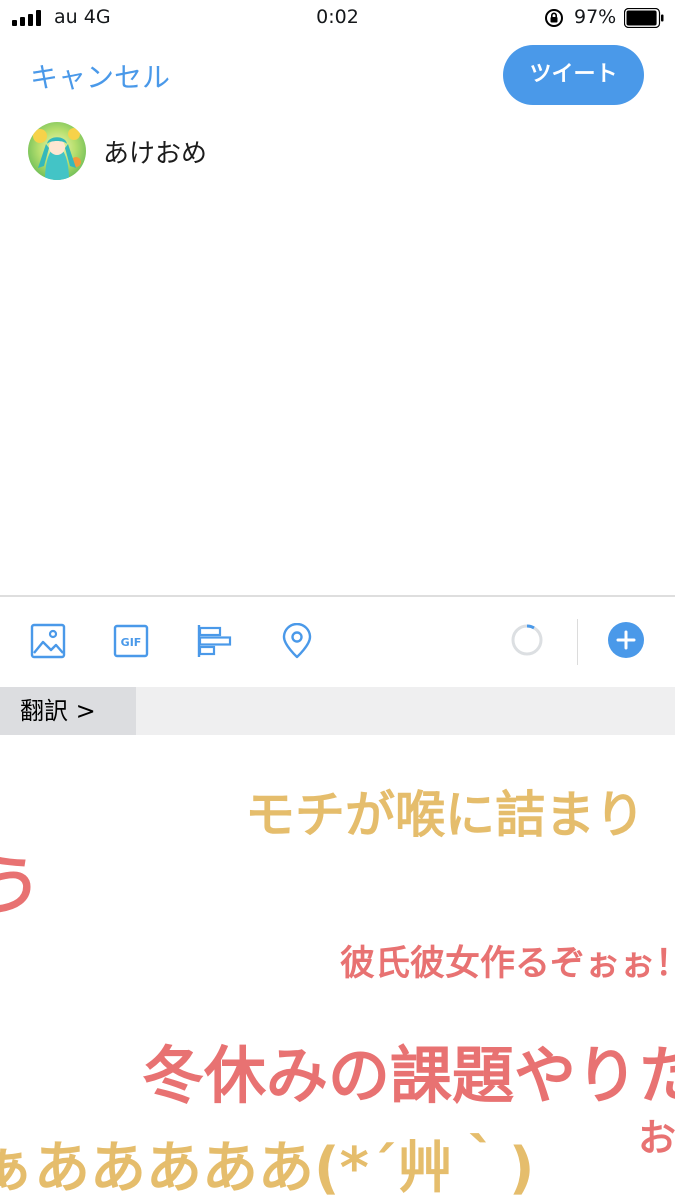 Image resolution: width=675 pixels, height=1200 pixels. What do you see at coordinates (507, 960) in the screenshot?
I see `stamp-item: 彼氏彼女作るぞぉぉ！` at bounding box center [507, 960].